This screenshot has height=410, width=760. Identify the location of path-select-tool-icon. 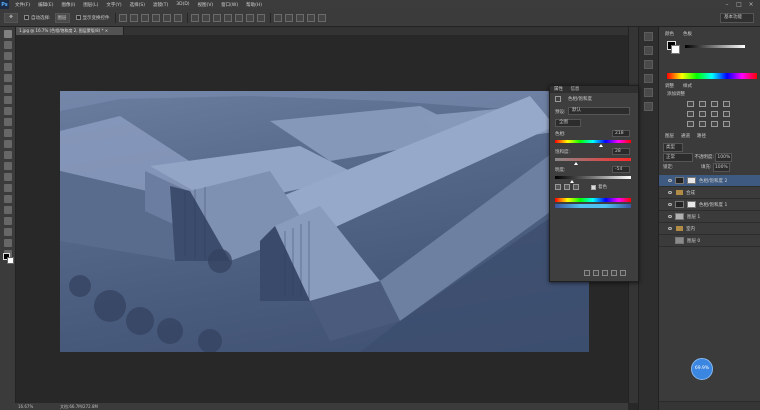
(7, 210).